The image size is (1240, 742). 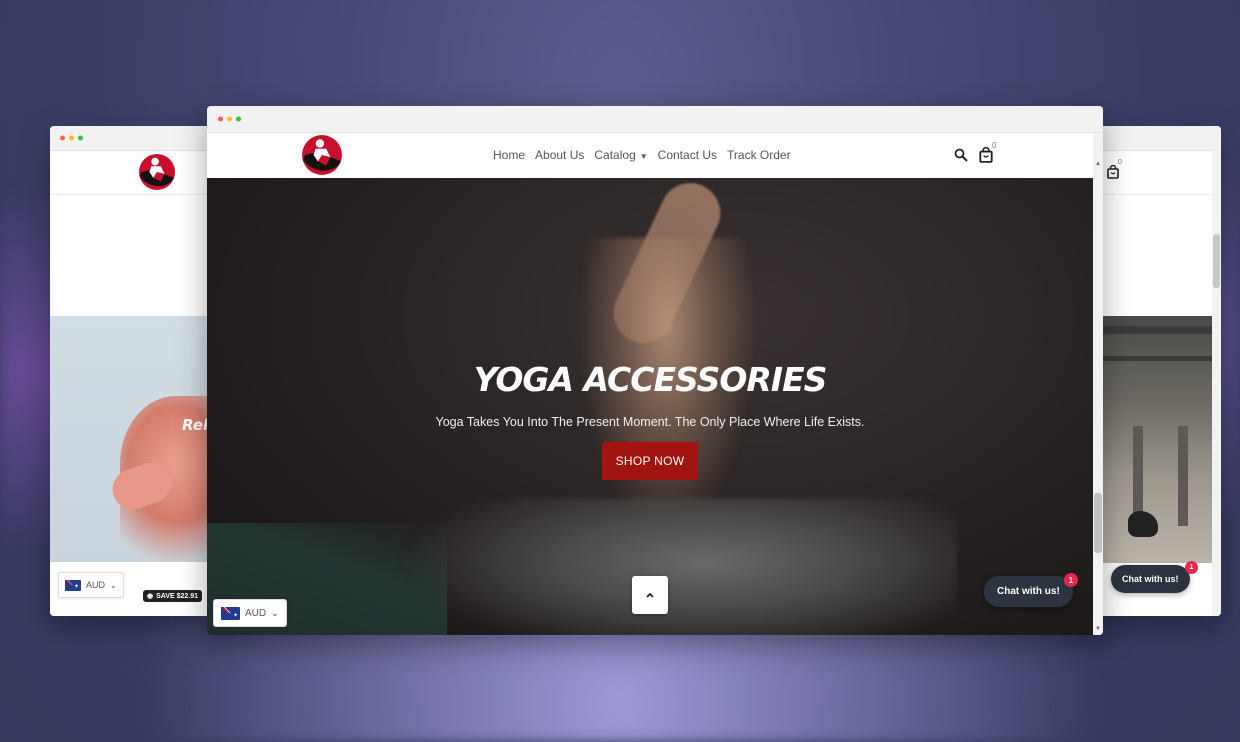 I want to click on save-badge: ◉ SAVE $22.91, so click(x=173, y=596).